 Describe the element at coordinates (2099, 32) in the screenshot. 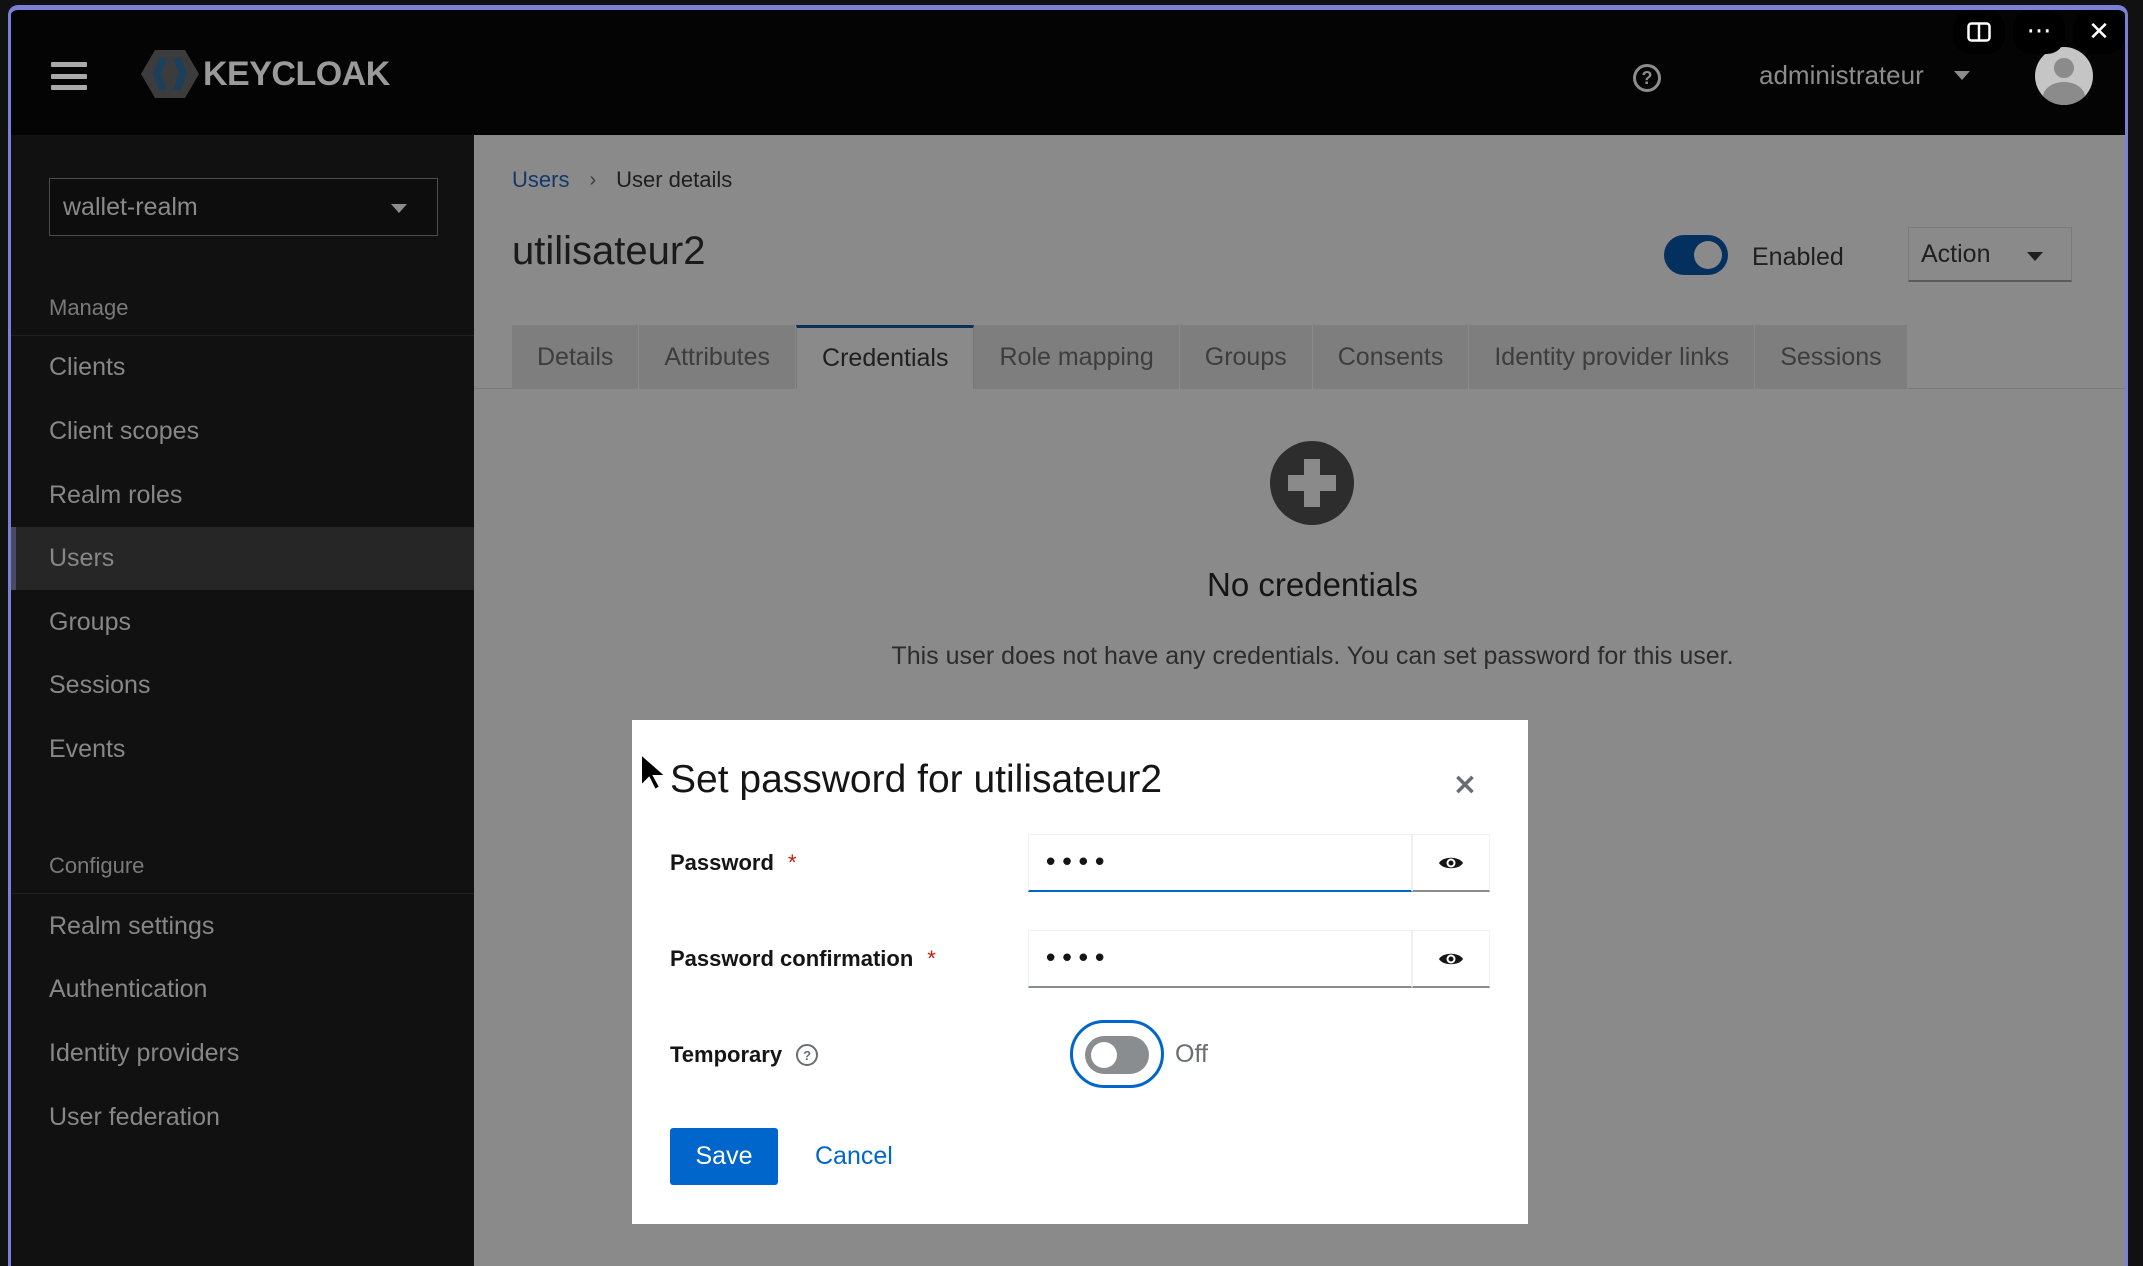

I see `close-icon: ✕` at that location.